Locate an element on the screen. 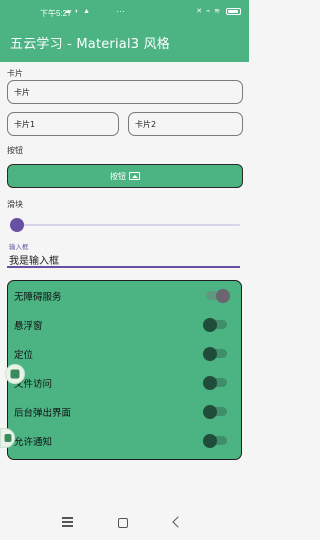 This screenshot has width=320, height=540. card-1: 卡片1 is located at coordinates (63, 124).